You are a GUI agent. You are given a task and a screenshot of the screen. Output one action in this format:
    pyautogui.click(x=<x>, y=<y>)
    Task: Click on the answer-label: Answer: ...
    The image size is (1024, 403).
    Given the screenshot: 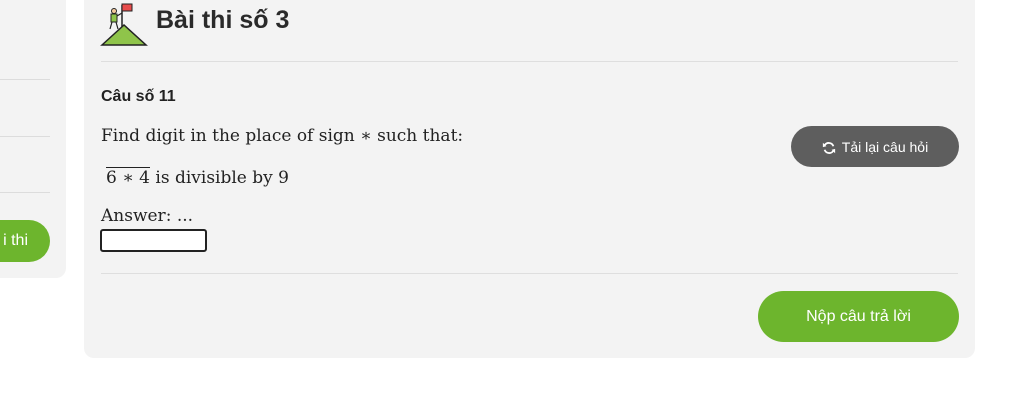 What is the action you would take?
    pyautogui.click(x=147, y=216)
    